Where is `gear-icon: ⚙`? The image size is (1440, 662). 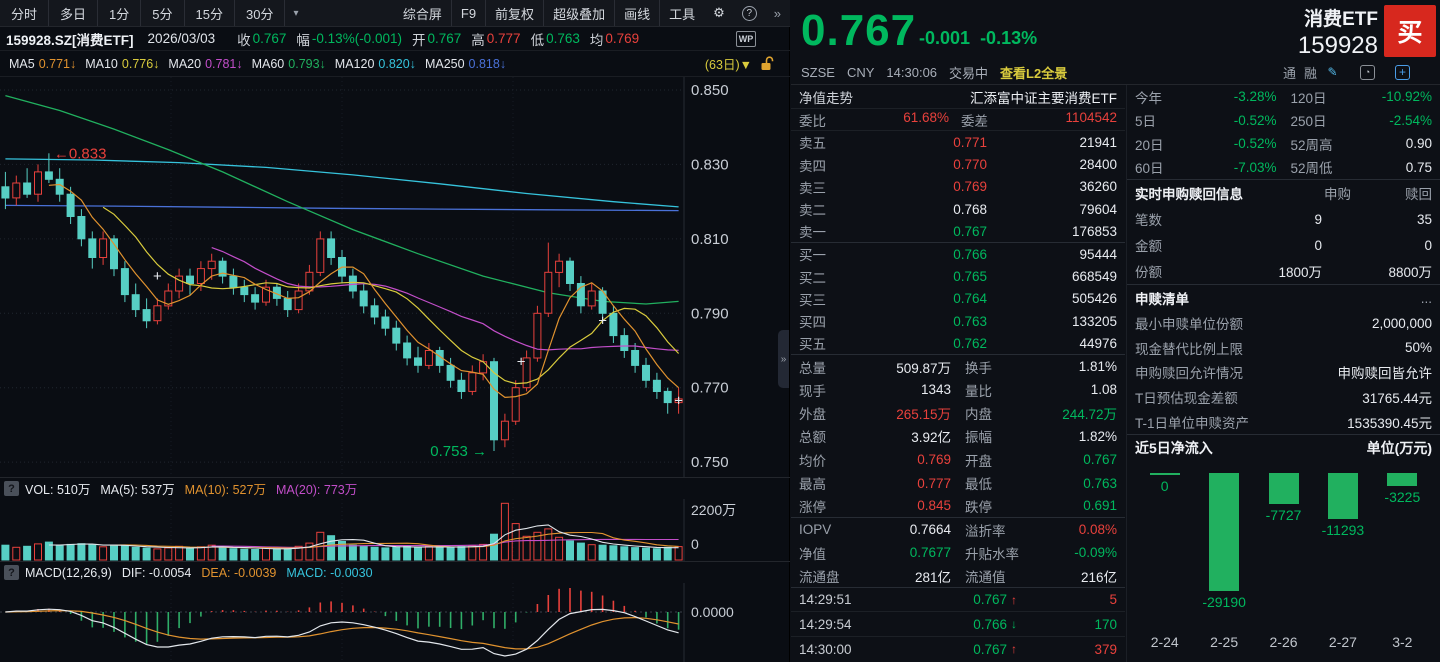 gear-icon: ⚙ is located at coordinates (719, 13).